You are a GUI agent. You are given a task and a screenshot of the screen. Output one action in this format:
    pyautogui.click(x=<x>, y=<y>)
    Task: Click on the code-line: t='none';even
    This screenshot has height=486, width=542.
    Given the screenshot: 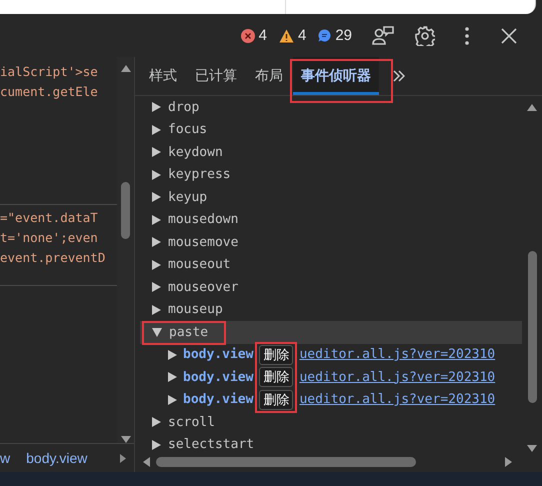 What is the action you would take?
    pyautogui.click(x=49, y=238)
    